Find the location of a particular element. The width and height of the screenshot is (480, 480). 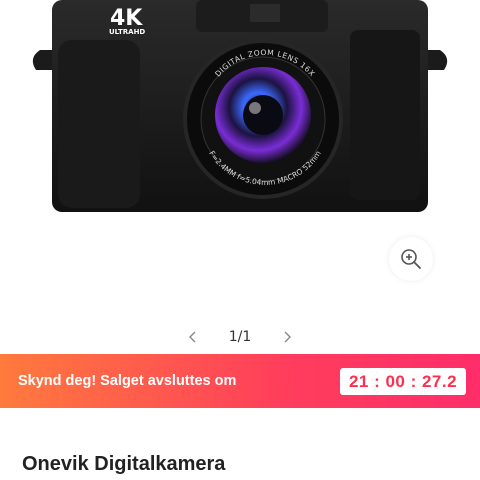

sale-message: Skynd deg! Salget avsluttes om is located at coordinates (127, 381).